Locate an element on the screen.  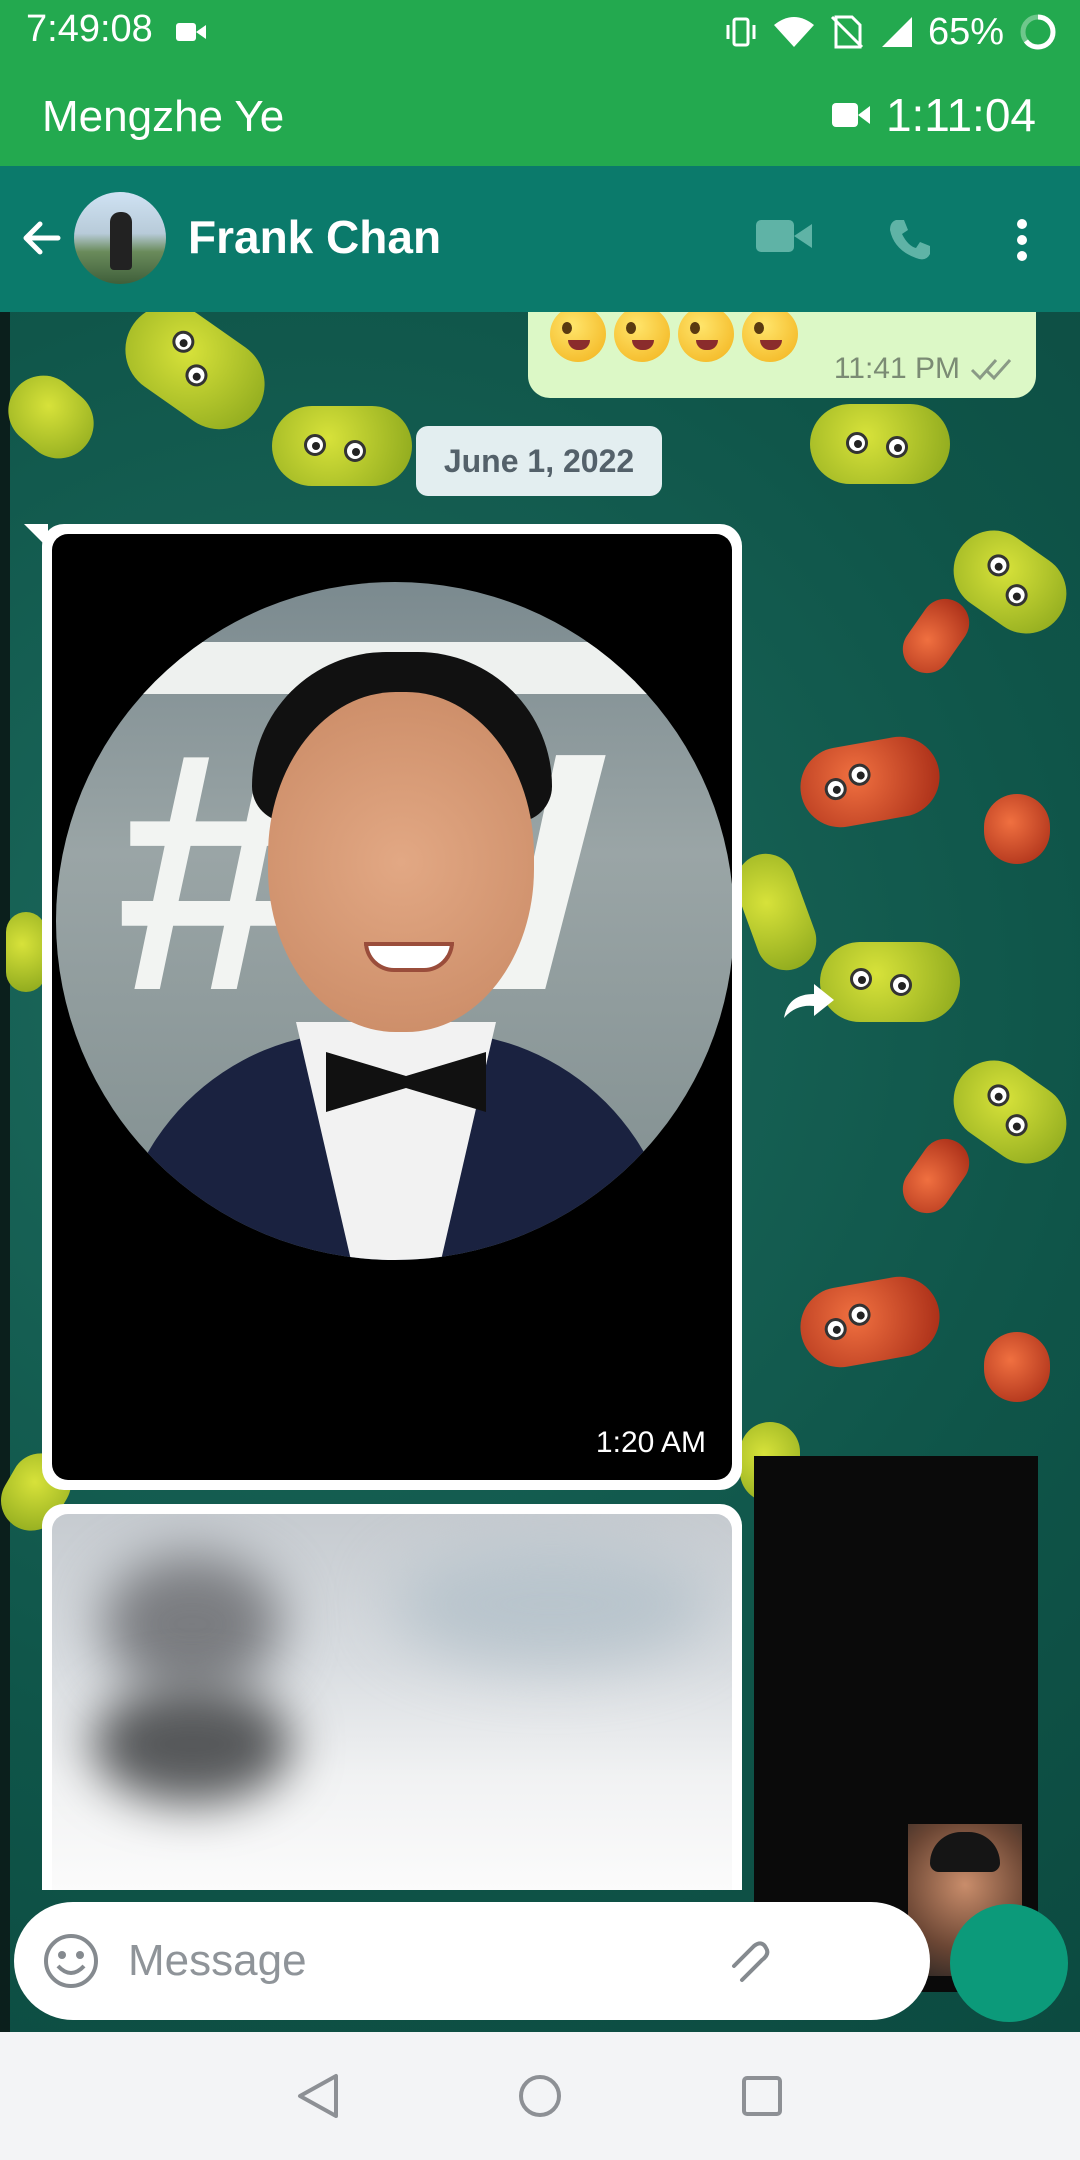
contact-avatar is located at coordinates (120, 238).